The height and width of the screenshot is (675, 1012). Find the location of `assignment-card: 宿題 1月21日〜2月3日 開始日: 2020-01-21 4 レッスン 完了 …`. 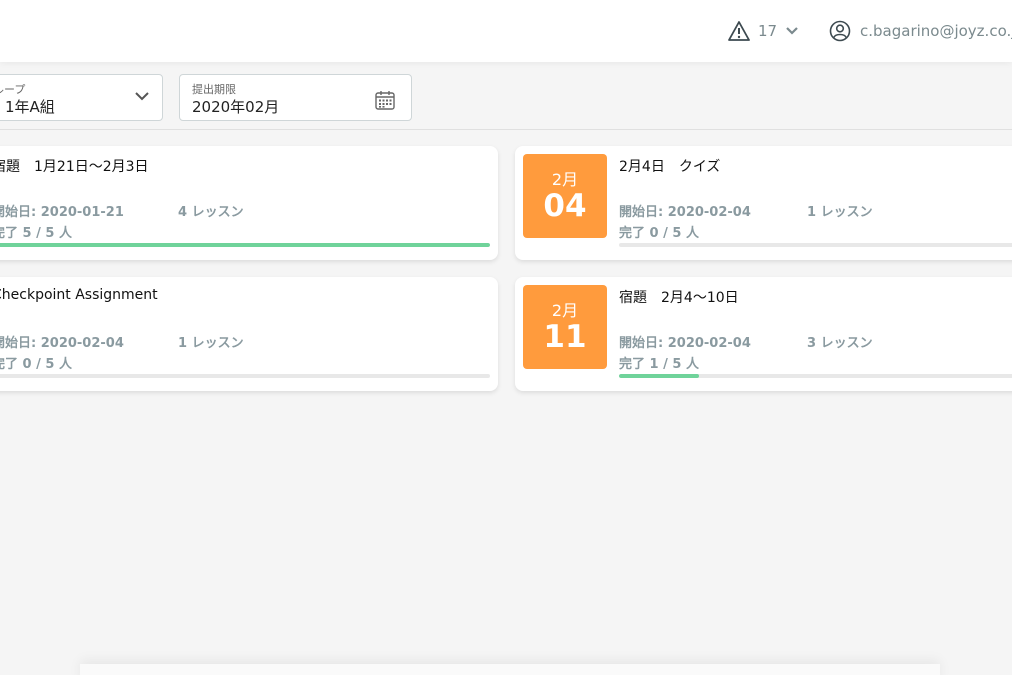

assignment-card: 宿題 1月21日〜2月3日 開始日: 2020-01-21 4 レッスン 完了 … is located at coordinates (249, 203).